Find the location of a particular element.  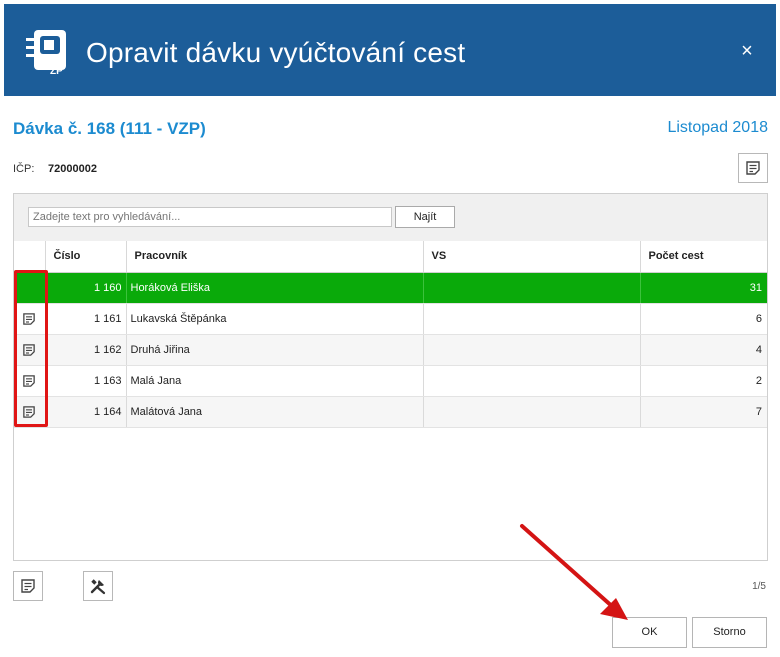

table-row: 1 160 Horáková Eliška 31 is located at coordinates (390, 288).